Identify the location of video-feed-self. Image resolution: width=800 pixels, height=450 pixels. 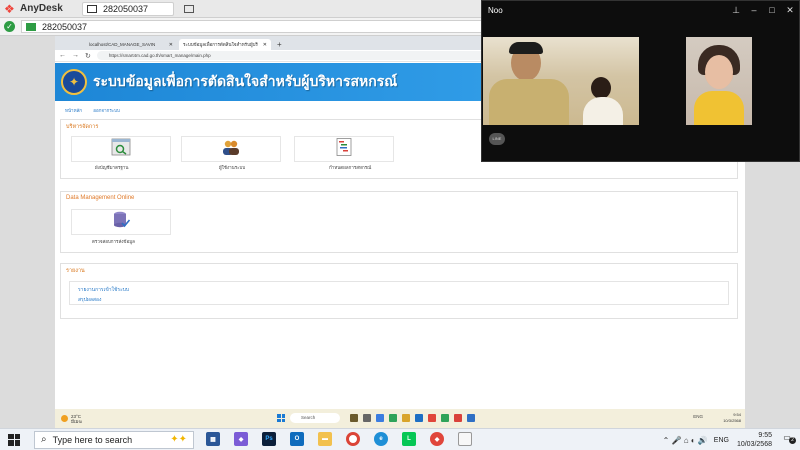
(719, 81).